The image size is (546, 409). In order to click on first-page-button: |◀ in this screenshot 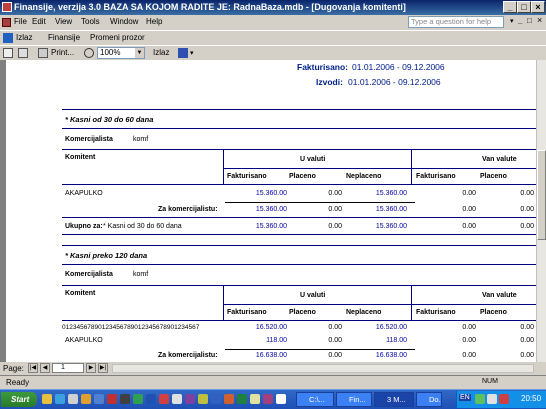, I will do `click(33, 368)`.